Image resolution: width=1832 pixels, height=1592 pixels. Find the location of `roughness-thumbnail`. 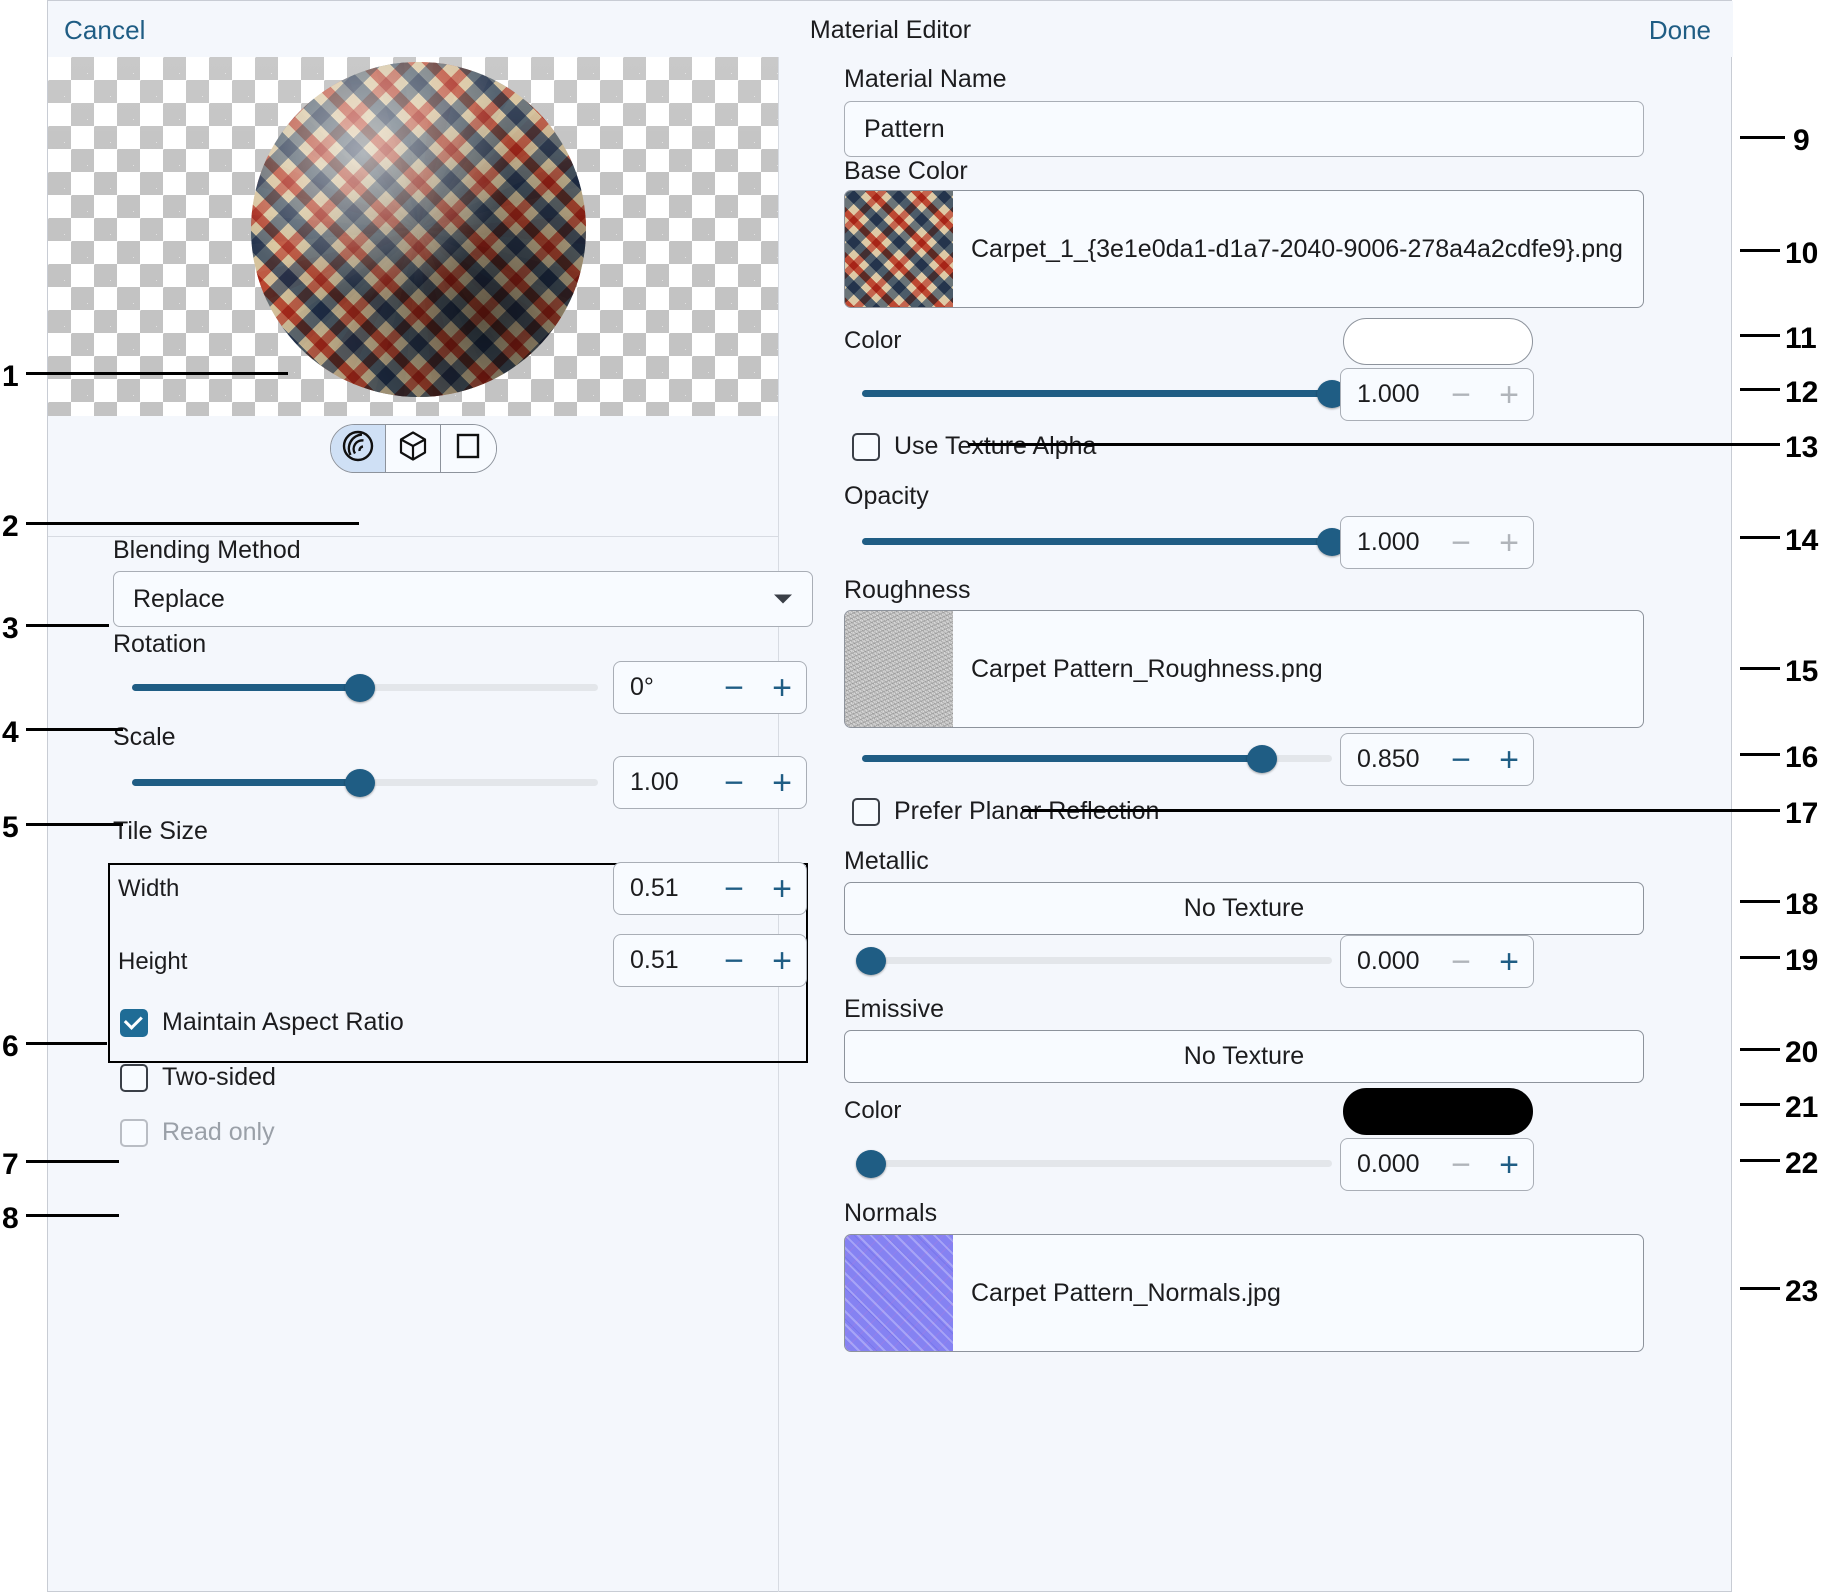

roughness-thumbnail is located at coordinates (899, 669).